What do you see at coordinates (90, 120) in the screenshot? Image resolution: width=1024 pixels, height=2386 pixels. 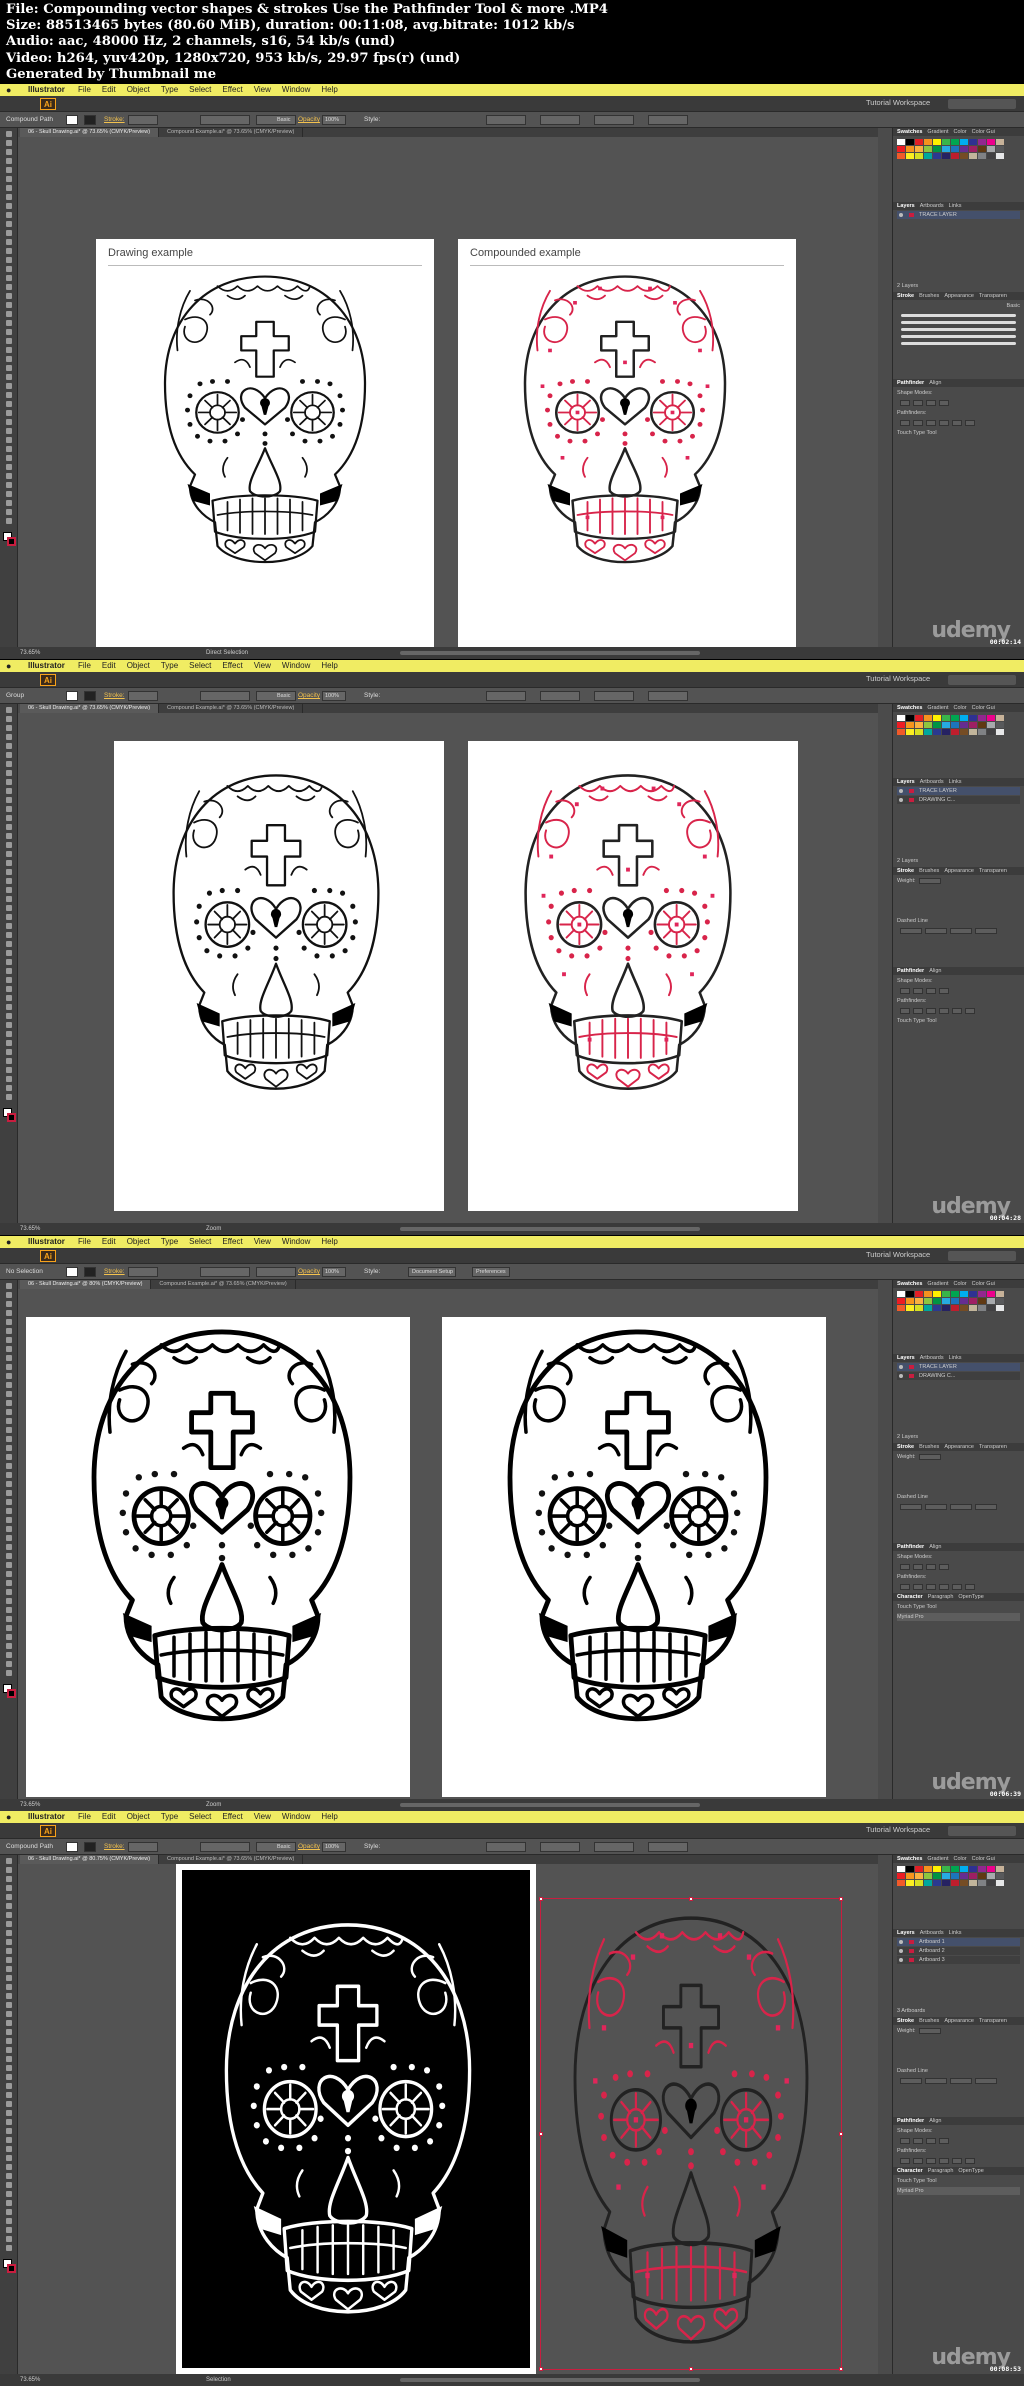 I see `stroke-swatch` at bounding box center [90, 120].